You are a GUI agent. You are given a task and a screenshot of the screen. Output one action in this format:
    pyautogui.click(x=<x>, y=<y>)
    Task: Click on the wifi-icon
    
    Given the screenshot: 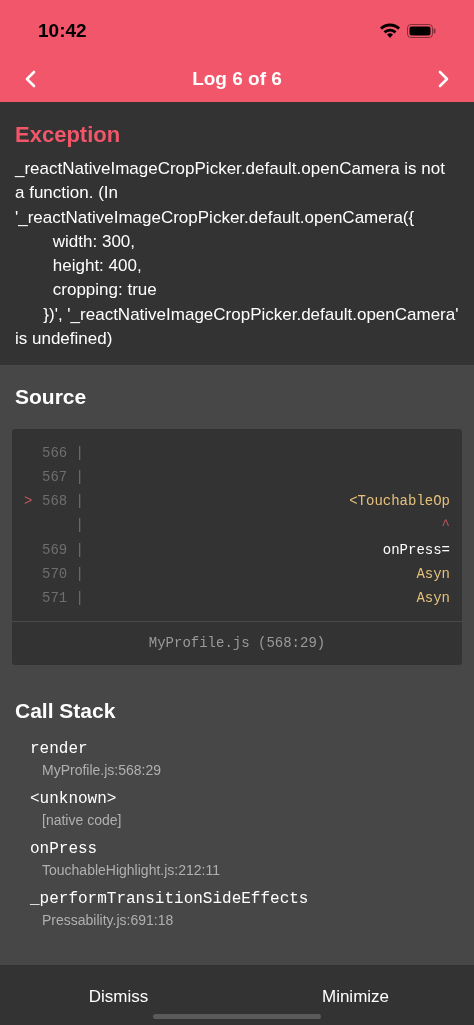 What is the action you would take?
    pyautogui.click(x=390, y=31)
    